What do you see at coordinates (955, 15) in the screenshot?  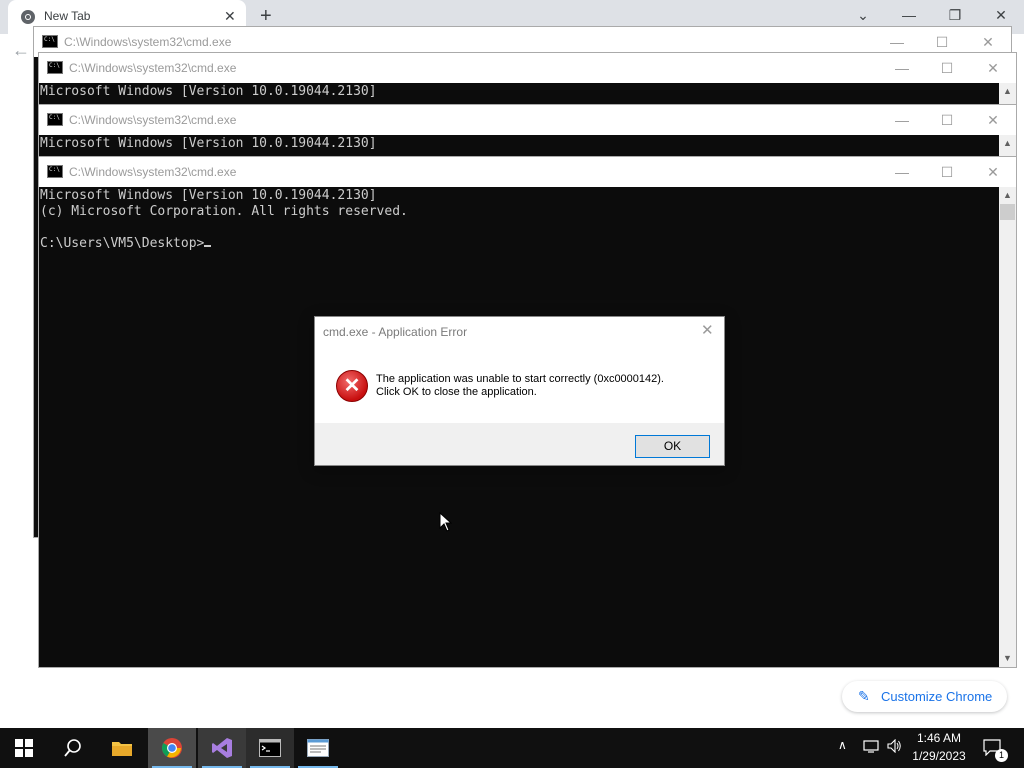 I see `chrome-restore-button: ❐` at bounding box center [955, 15].